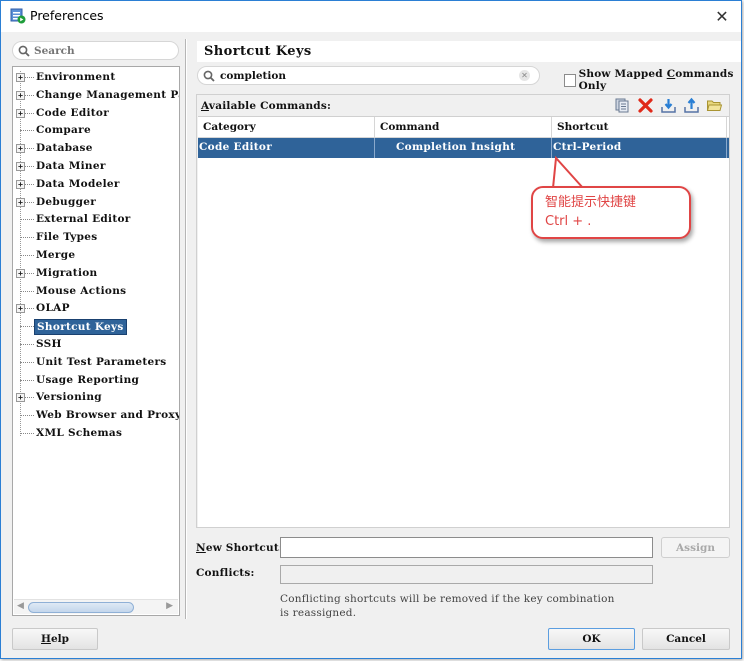 This screenshot has height=661, width=744. What do you see at coordinates (107, 94) in the screenshot?
I see `tree-item-label: Change Management Parame` at bounding box center [107, 94].